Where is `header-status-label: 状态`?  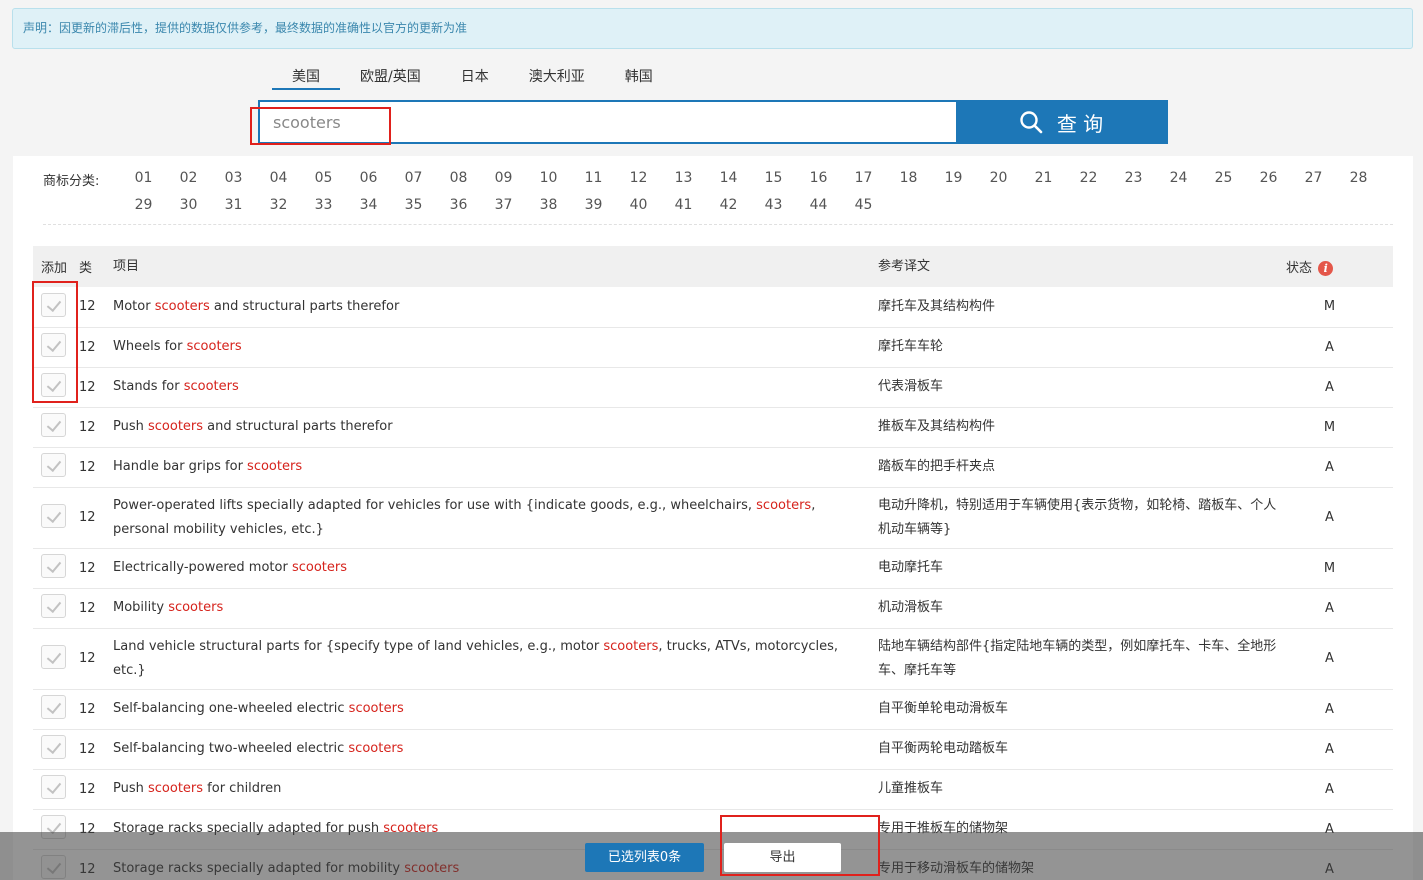
header-status-label: 状态 is located at coordinates (1299, 268).